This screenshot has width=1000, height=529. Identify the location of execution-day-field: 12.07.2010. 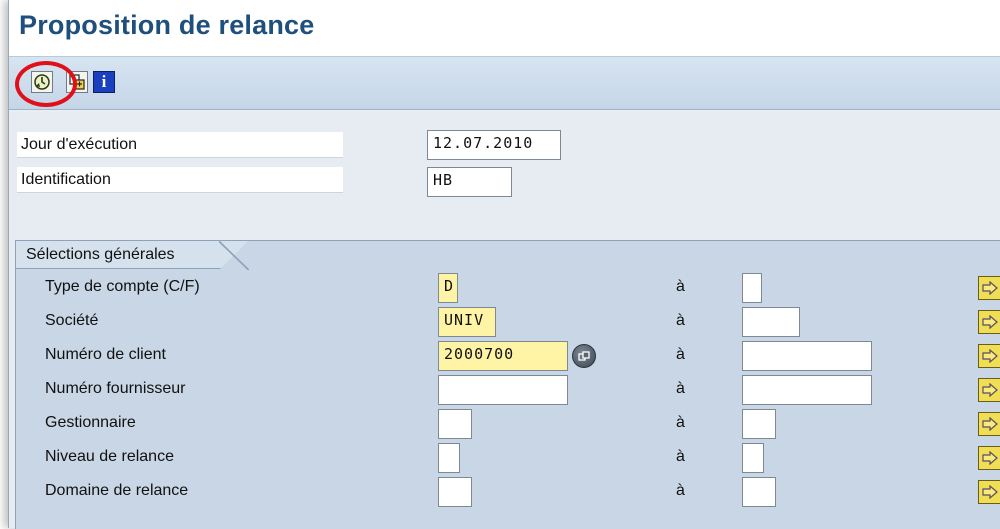
(494, 145).